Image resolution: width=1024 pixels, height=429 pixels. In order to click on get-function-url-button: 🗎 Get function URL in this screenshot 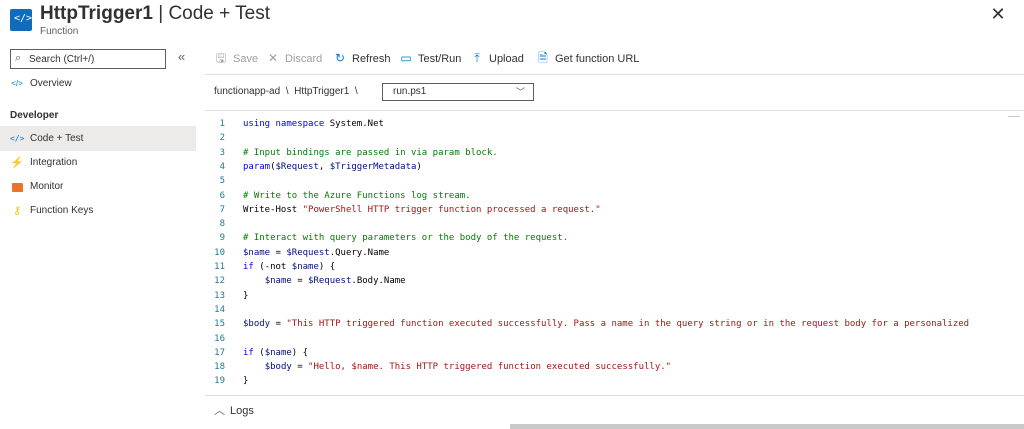, I will do `click(587, 58)`.